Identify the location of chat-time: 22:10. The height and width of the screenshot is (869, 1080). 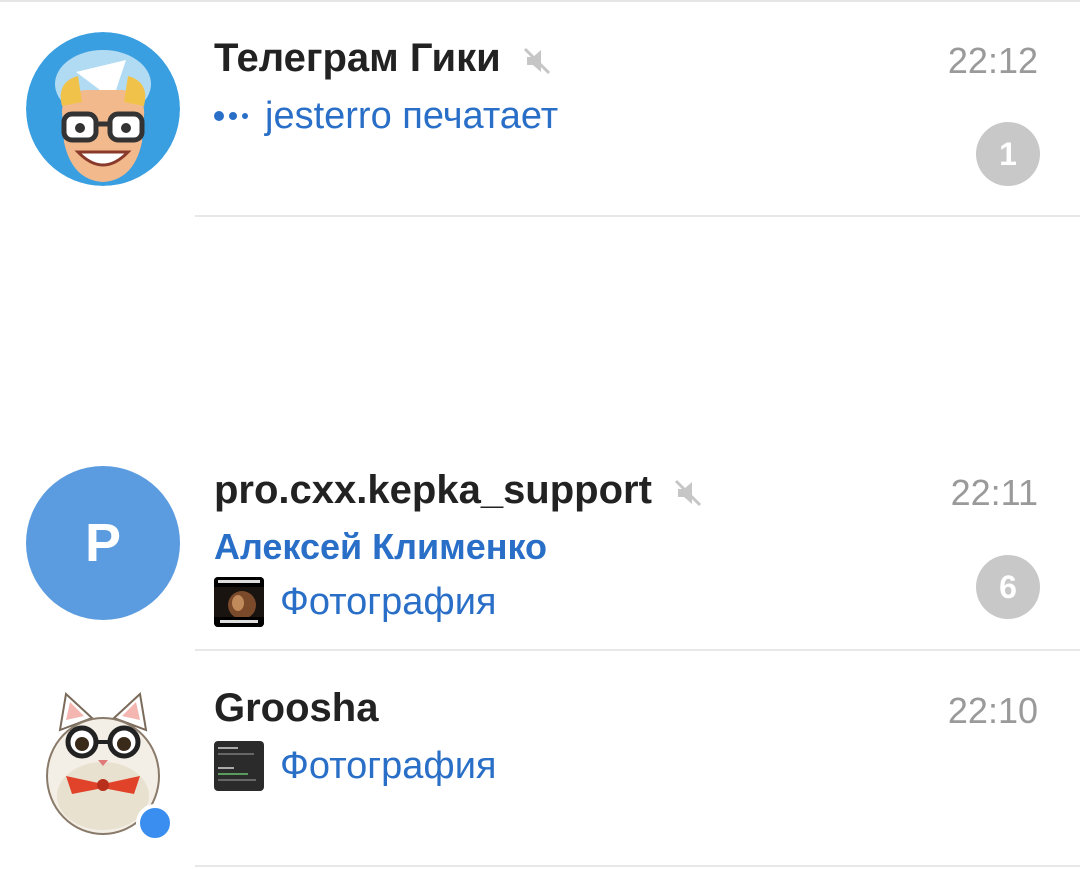
(992, 710).